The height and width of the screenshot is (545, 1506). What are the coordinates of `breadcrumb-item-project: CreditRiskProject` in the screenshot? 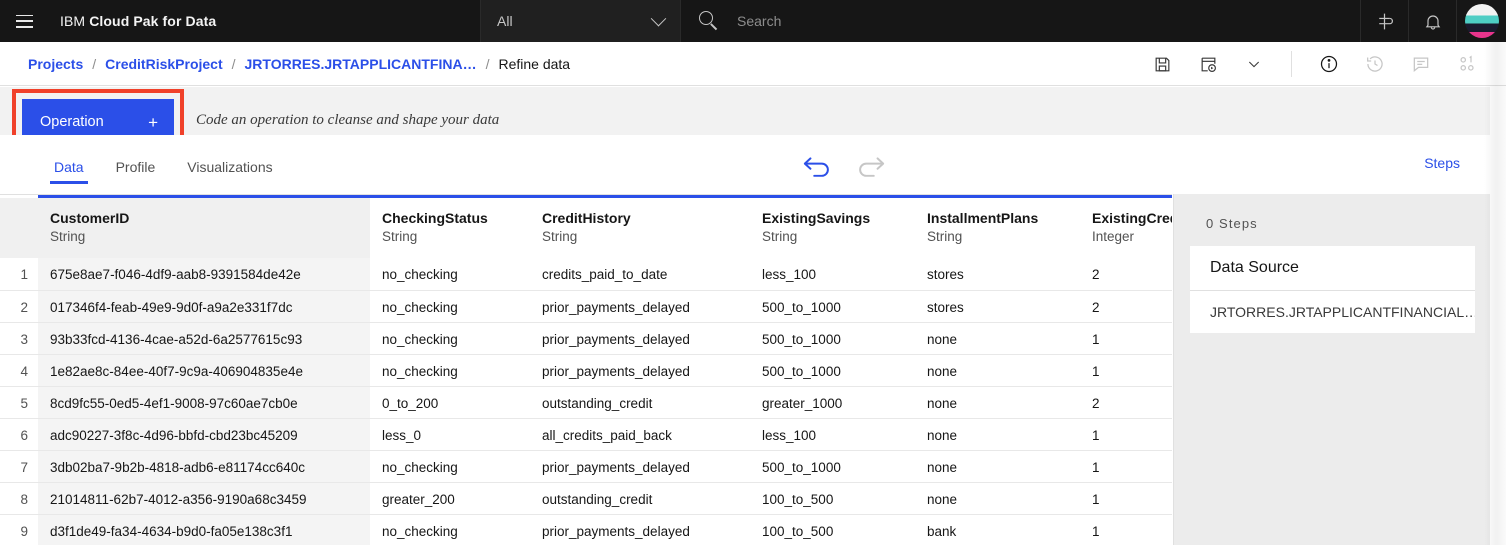 It's located at (163, 64).